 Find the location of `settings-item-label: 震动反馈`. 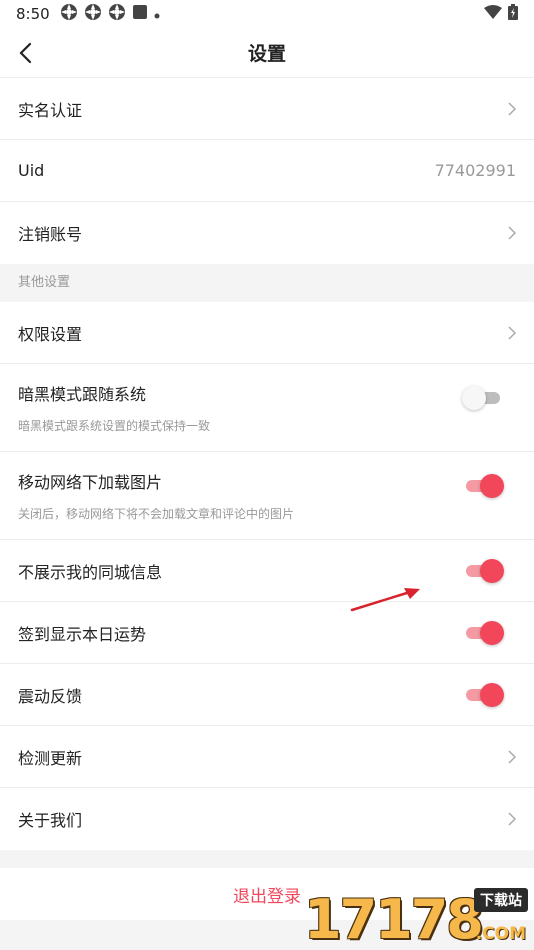

settings-item-label: 震动反馈 is located at coordinates (50, 696).